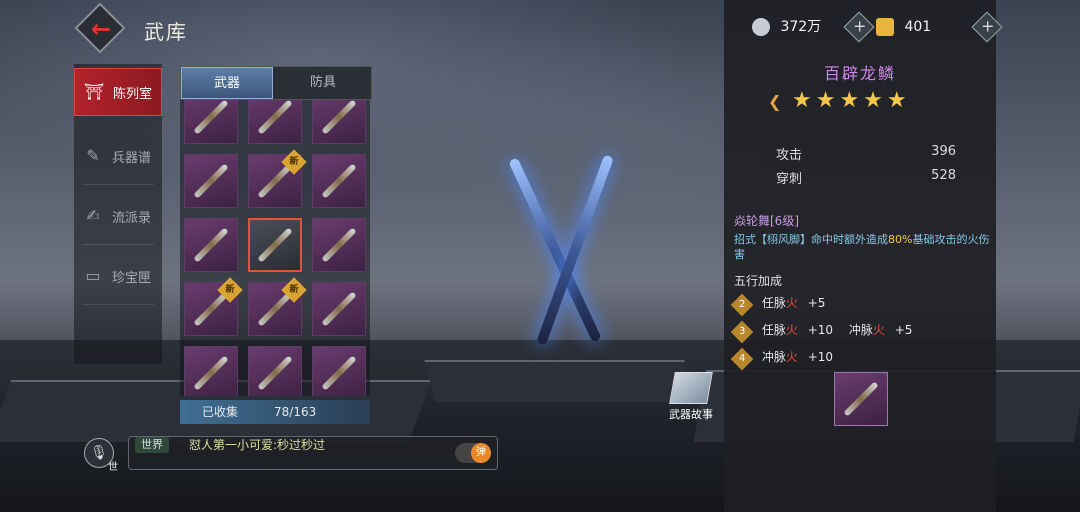  Describe the element at coordinates (691, 414) in the screenshot. I see `story-label: 武器故事` at that location.